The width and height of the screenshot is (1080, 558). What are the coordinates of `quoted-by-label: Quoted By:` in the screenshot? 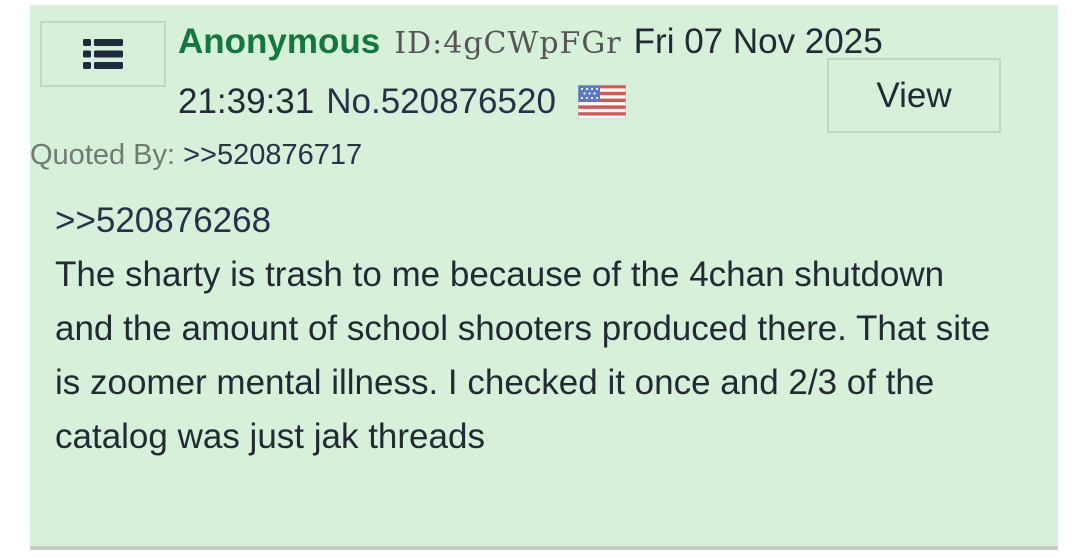 It's located at (103, 154).